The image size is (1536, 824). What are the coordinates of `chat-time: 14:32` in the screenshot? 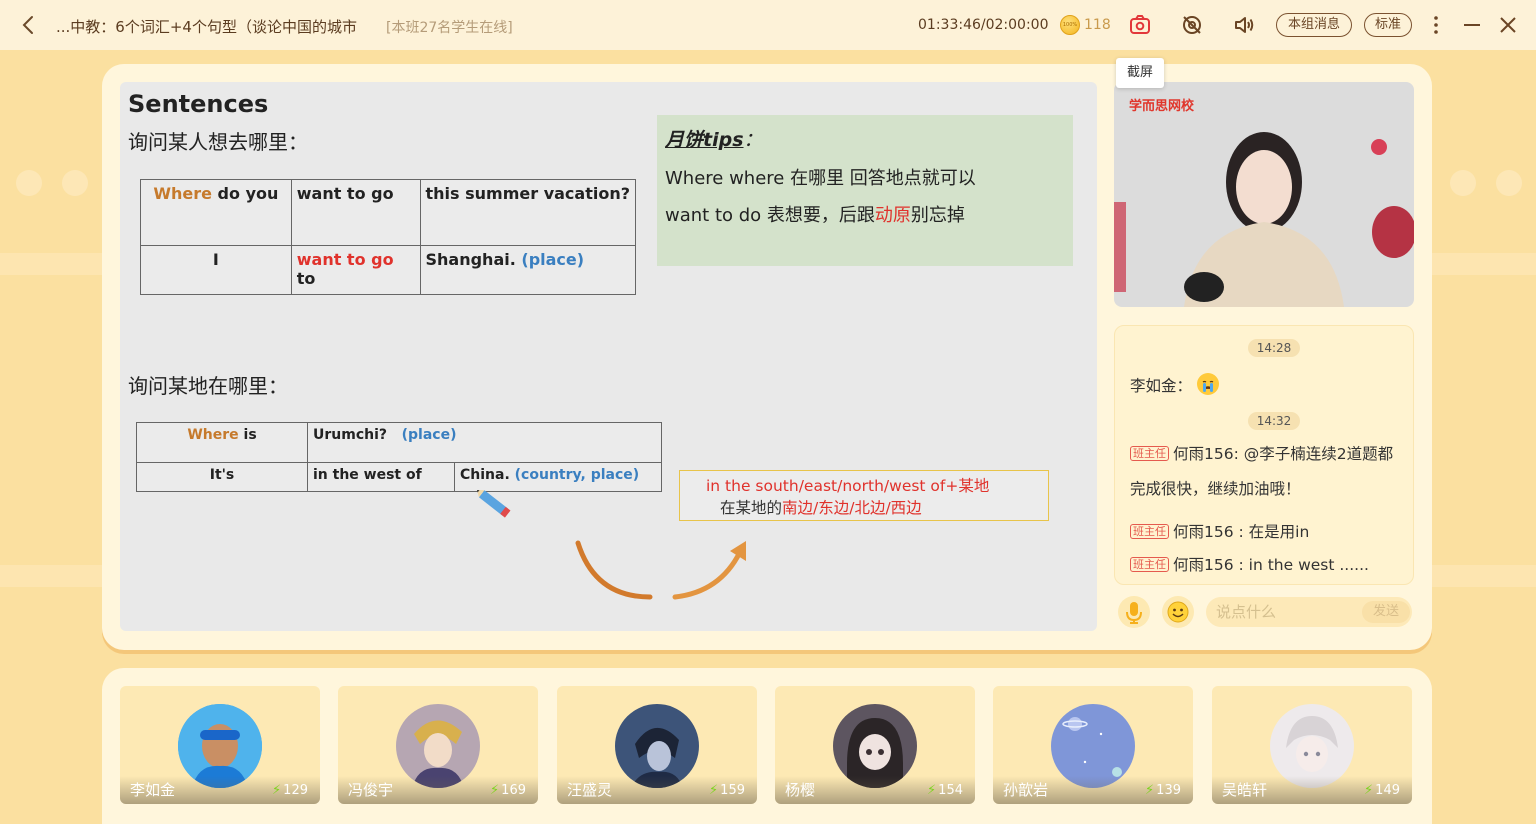 It's located at (1274, 421).